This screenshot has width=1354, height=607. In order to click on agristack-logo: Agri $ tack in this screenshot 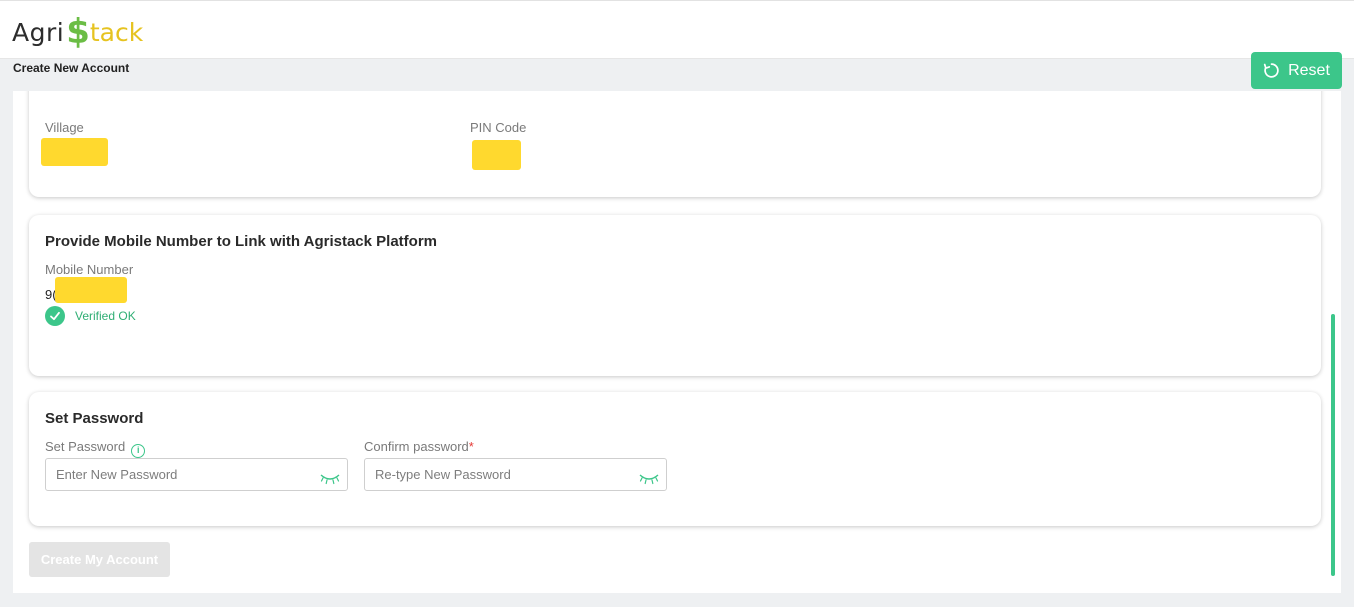, I will do `click(77, 32)`.